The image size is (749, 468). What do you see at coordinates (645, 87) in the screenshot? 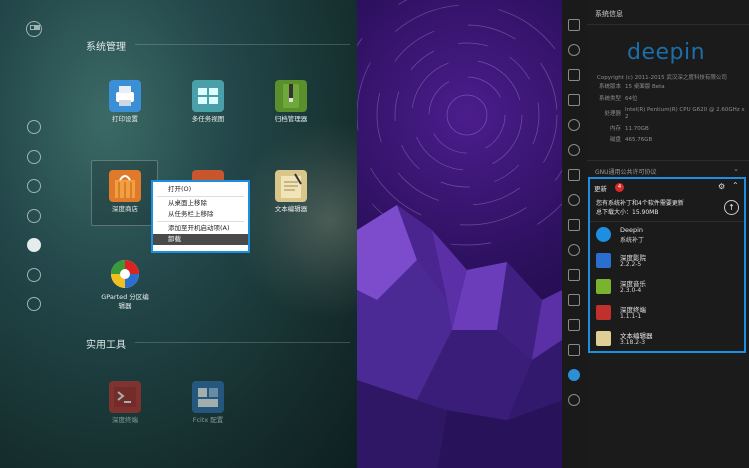
I see `info-value: 15 桌面版 Beta` at bounding box center [645, 87].